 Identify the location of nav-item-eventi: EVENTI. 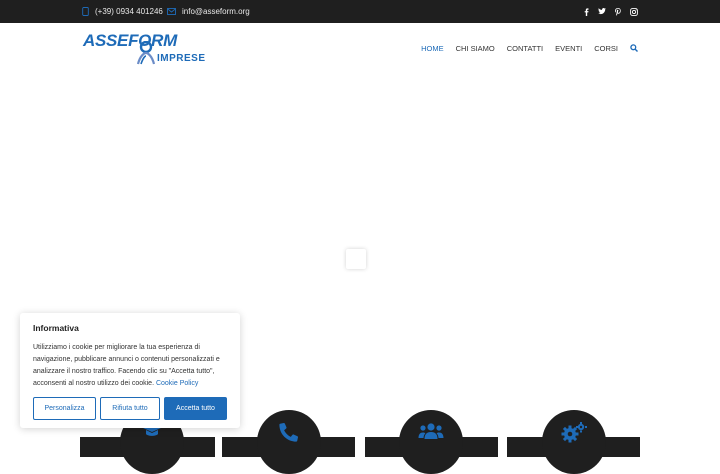
(568, 48).